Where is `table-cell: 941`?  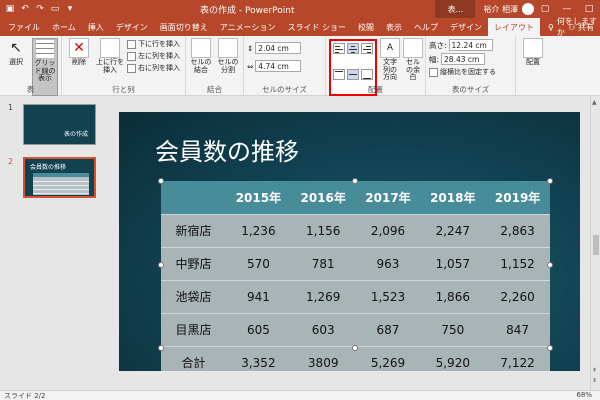
table-cell: 941 is located at coordinates (258, 296).